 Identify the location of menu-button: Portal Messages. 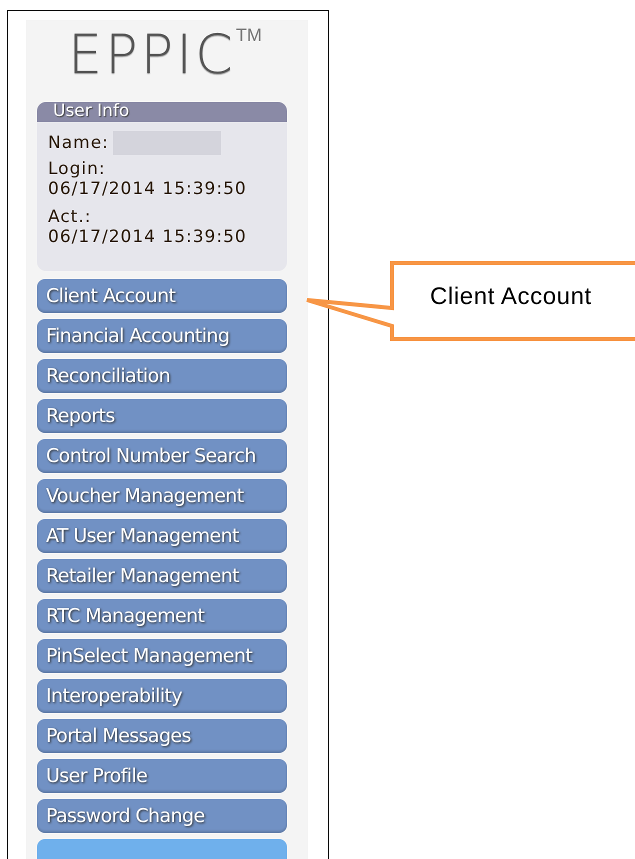
(162, 736).